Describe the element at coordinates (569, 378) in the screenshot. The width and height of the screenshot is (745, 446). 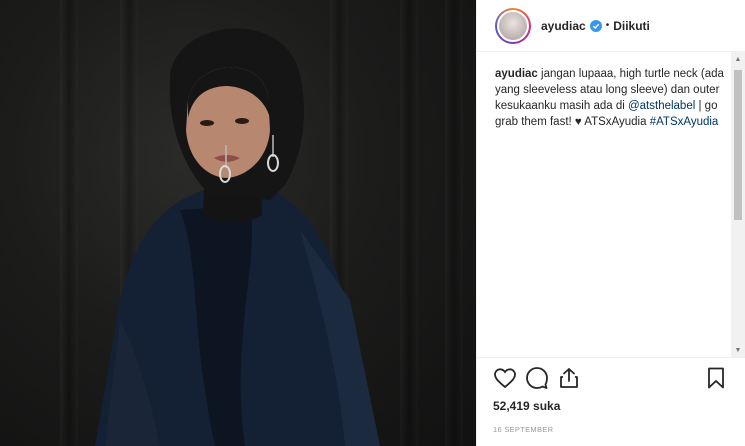
I see `share-icon` at that location.